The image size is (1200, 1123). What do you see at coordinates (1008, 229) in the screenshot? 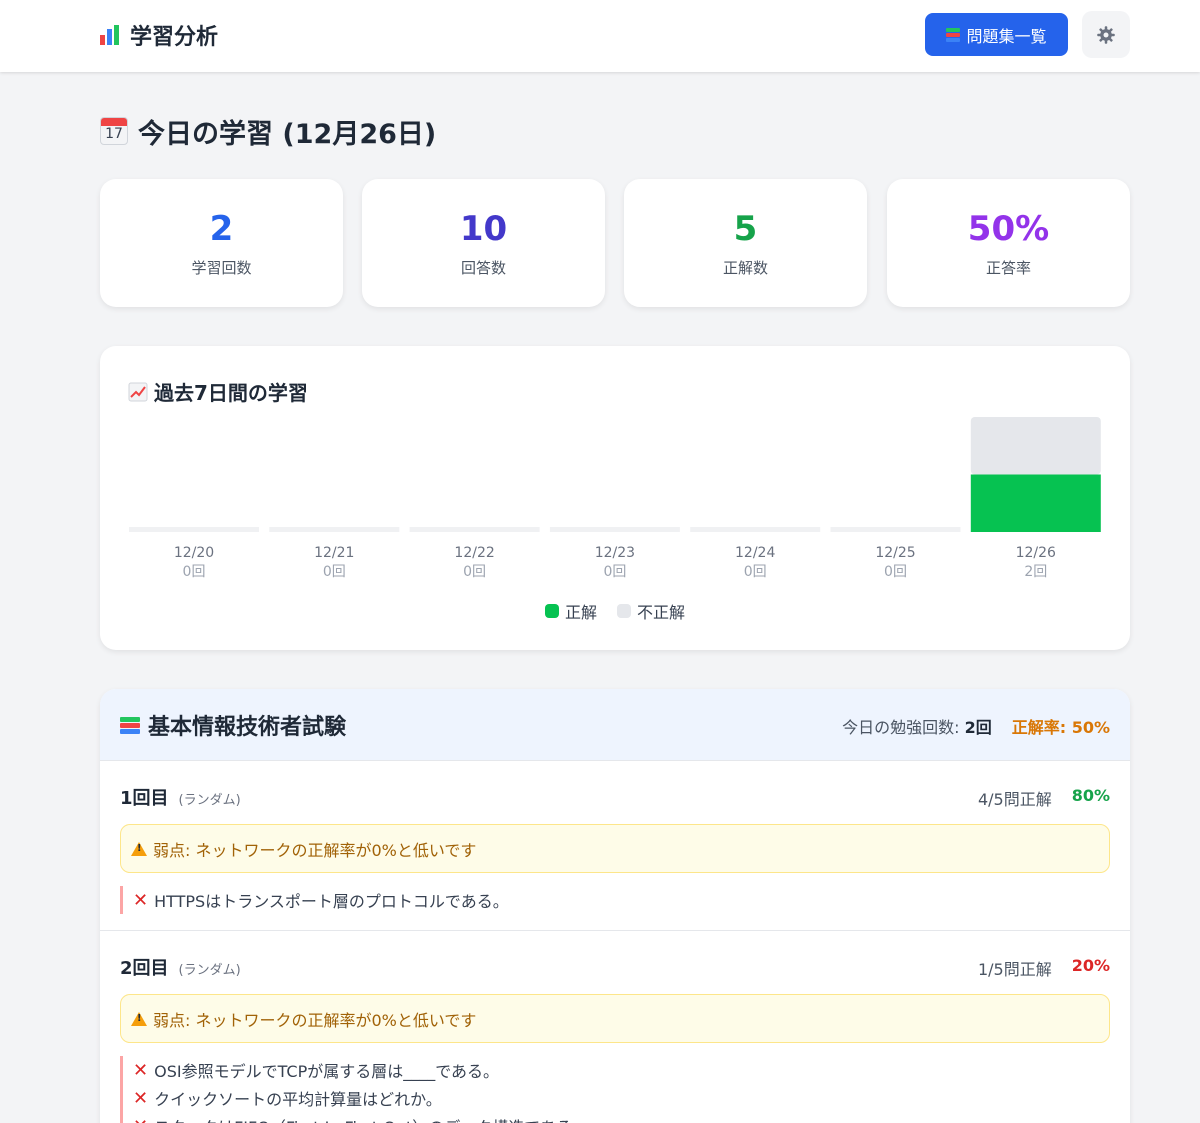
I see `stat-value: 50%` at bounding box center [1008, 229].